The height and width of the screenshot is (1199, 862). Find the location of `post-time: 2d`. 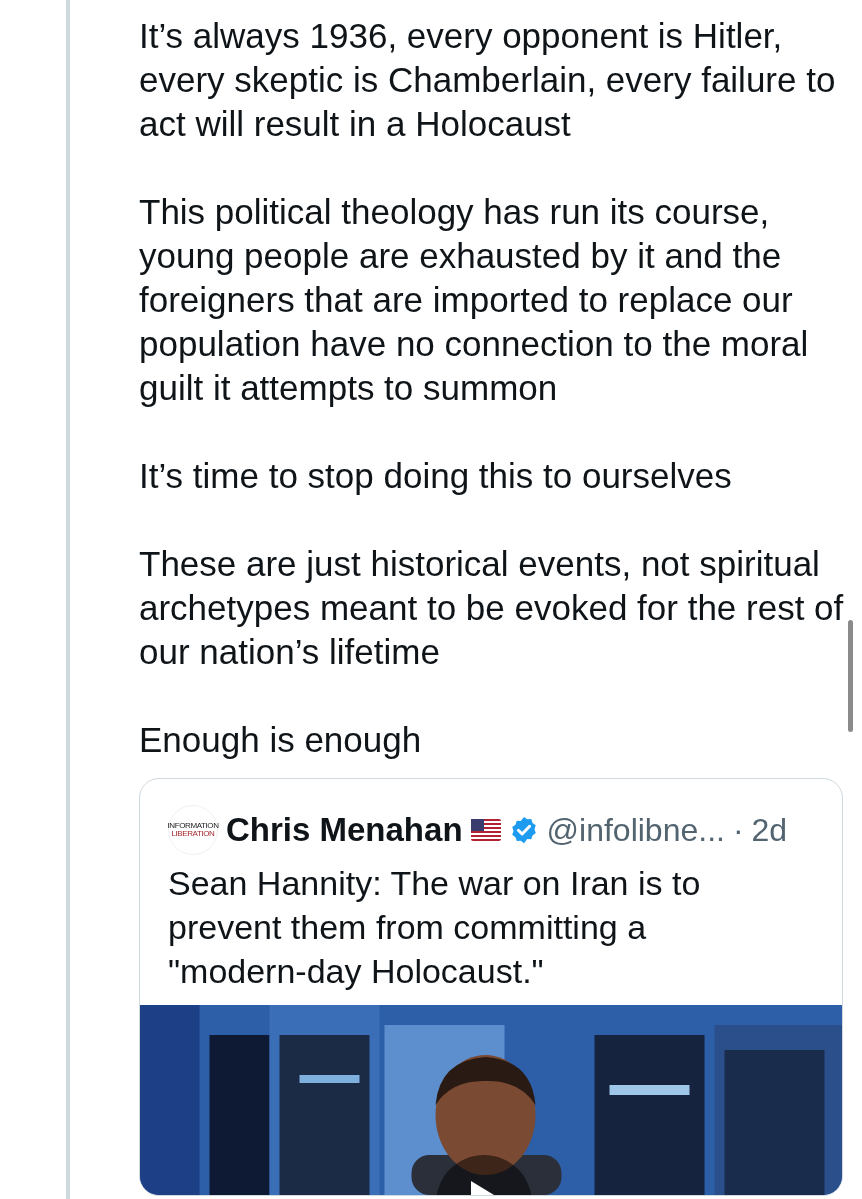

post-time: 2d is located at coordinates (769, 830).